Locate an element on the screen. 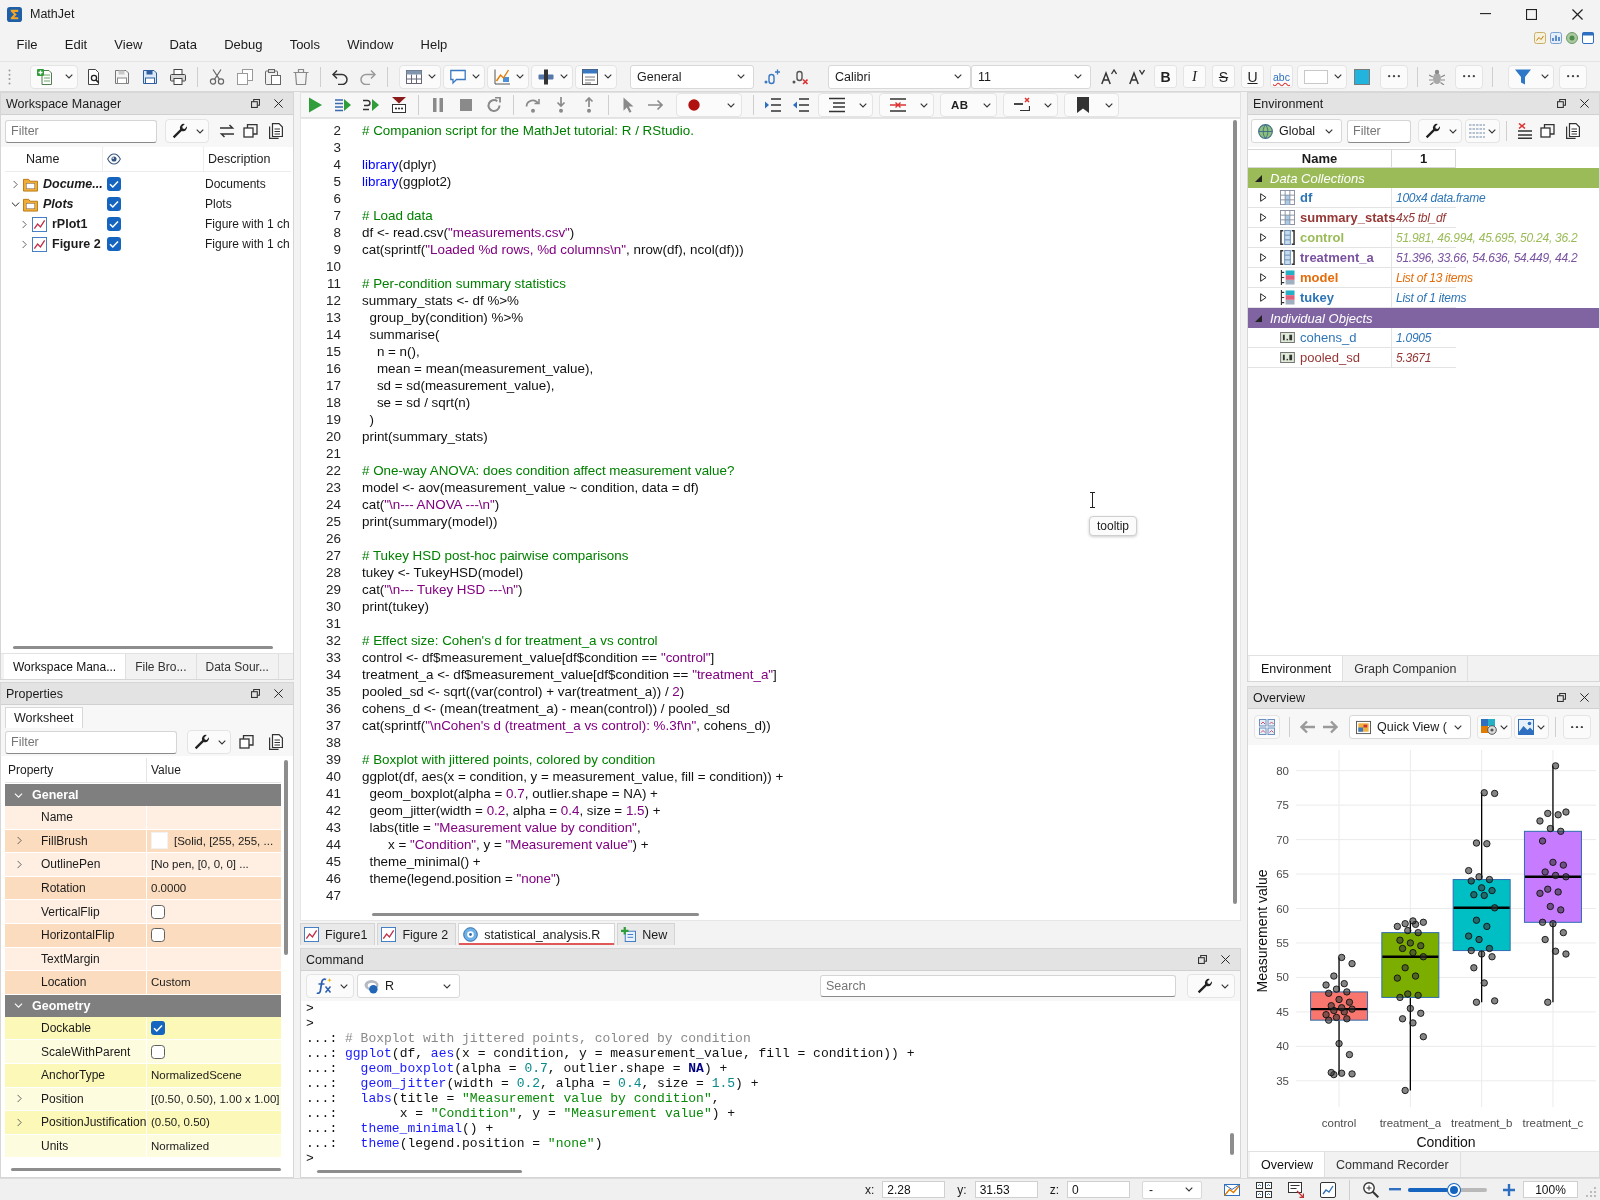 The width and height of the screenshot is (1600, 1200). alignment-dropdown is located at coordinates (552, 76).